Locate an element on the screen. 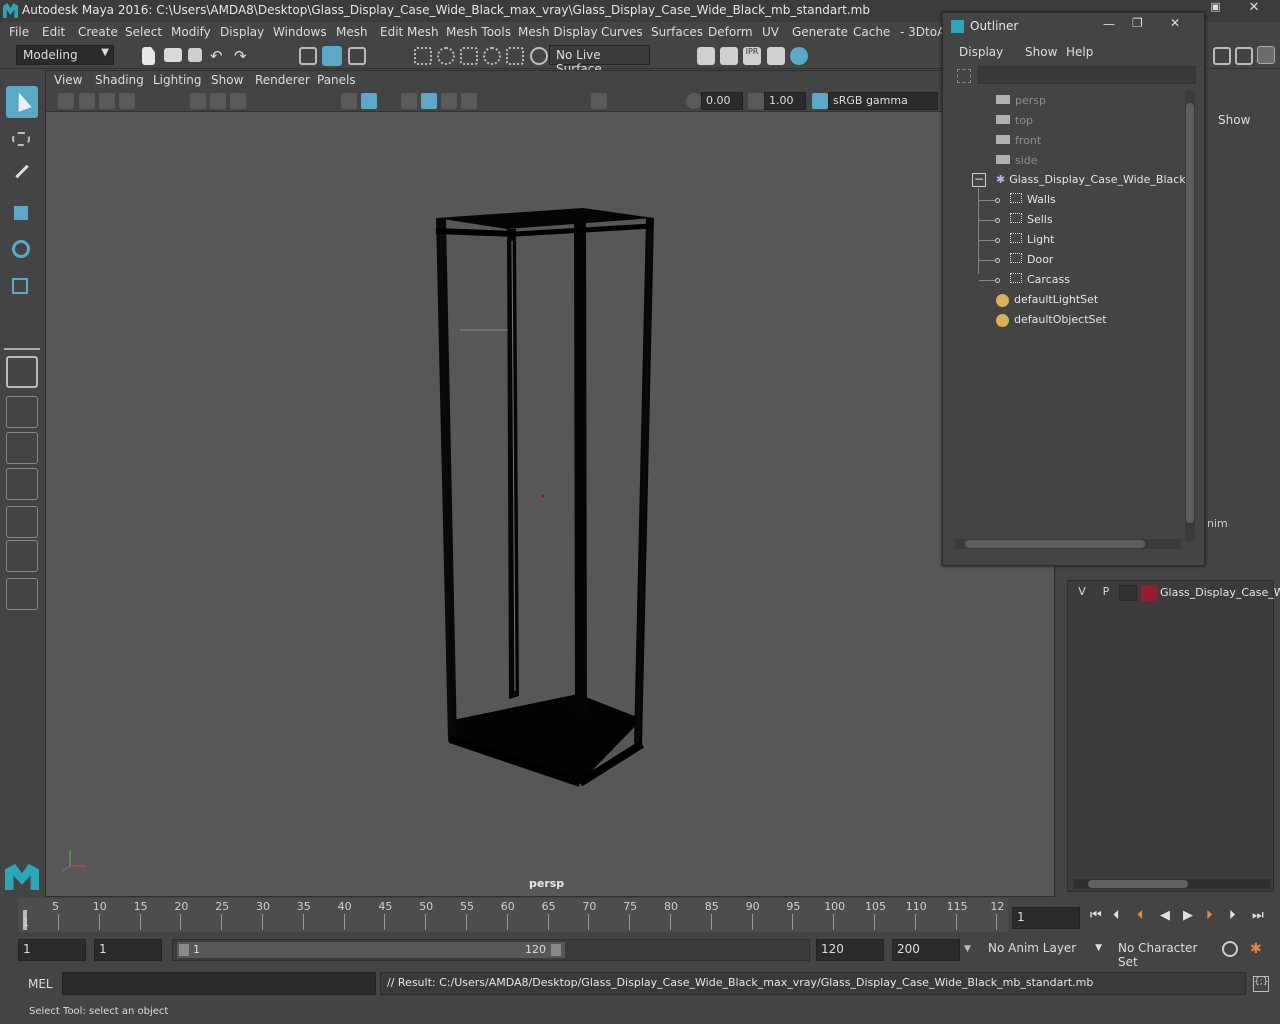 Image resolution: width=1280 pixels, height=1024 pixels. step-forward-key-icon: ⏵ is located at coordinates (1232, 915).